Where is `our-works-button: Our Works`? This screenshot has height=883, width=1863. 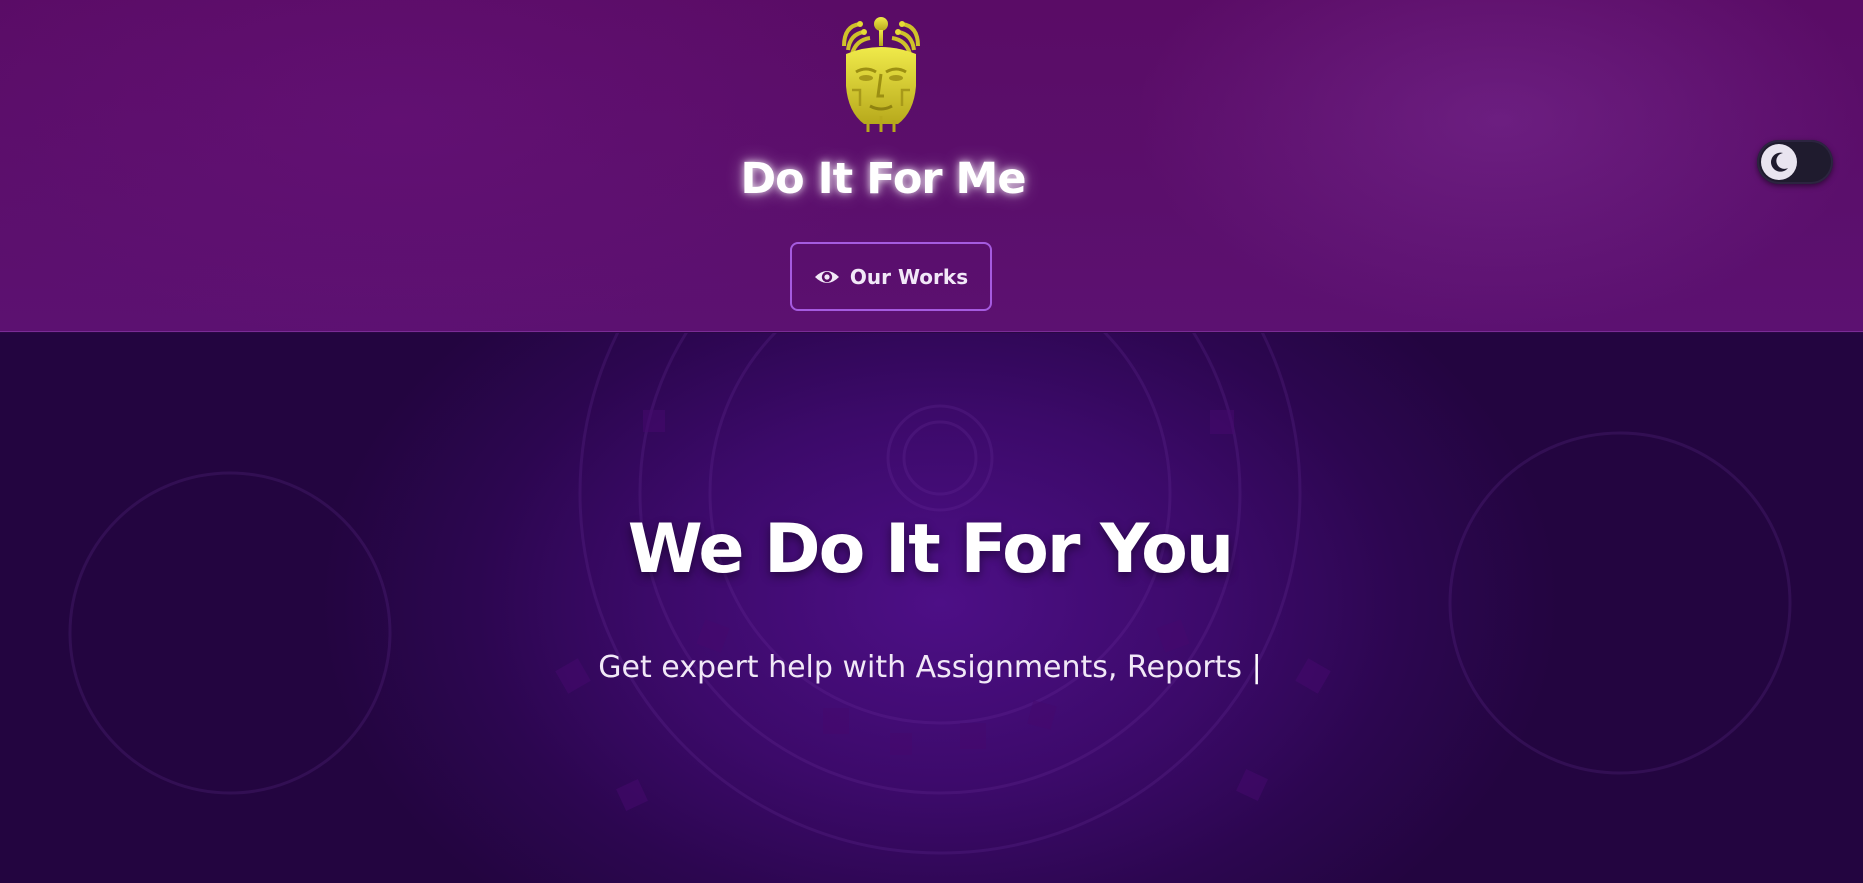 our-works-button: Our Works is located at coordinates (891, 276).